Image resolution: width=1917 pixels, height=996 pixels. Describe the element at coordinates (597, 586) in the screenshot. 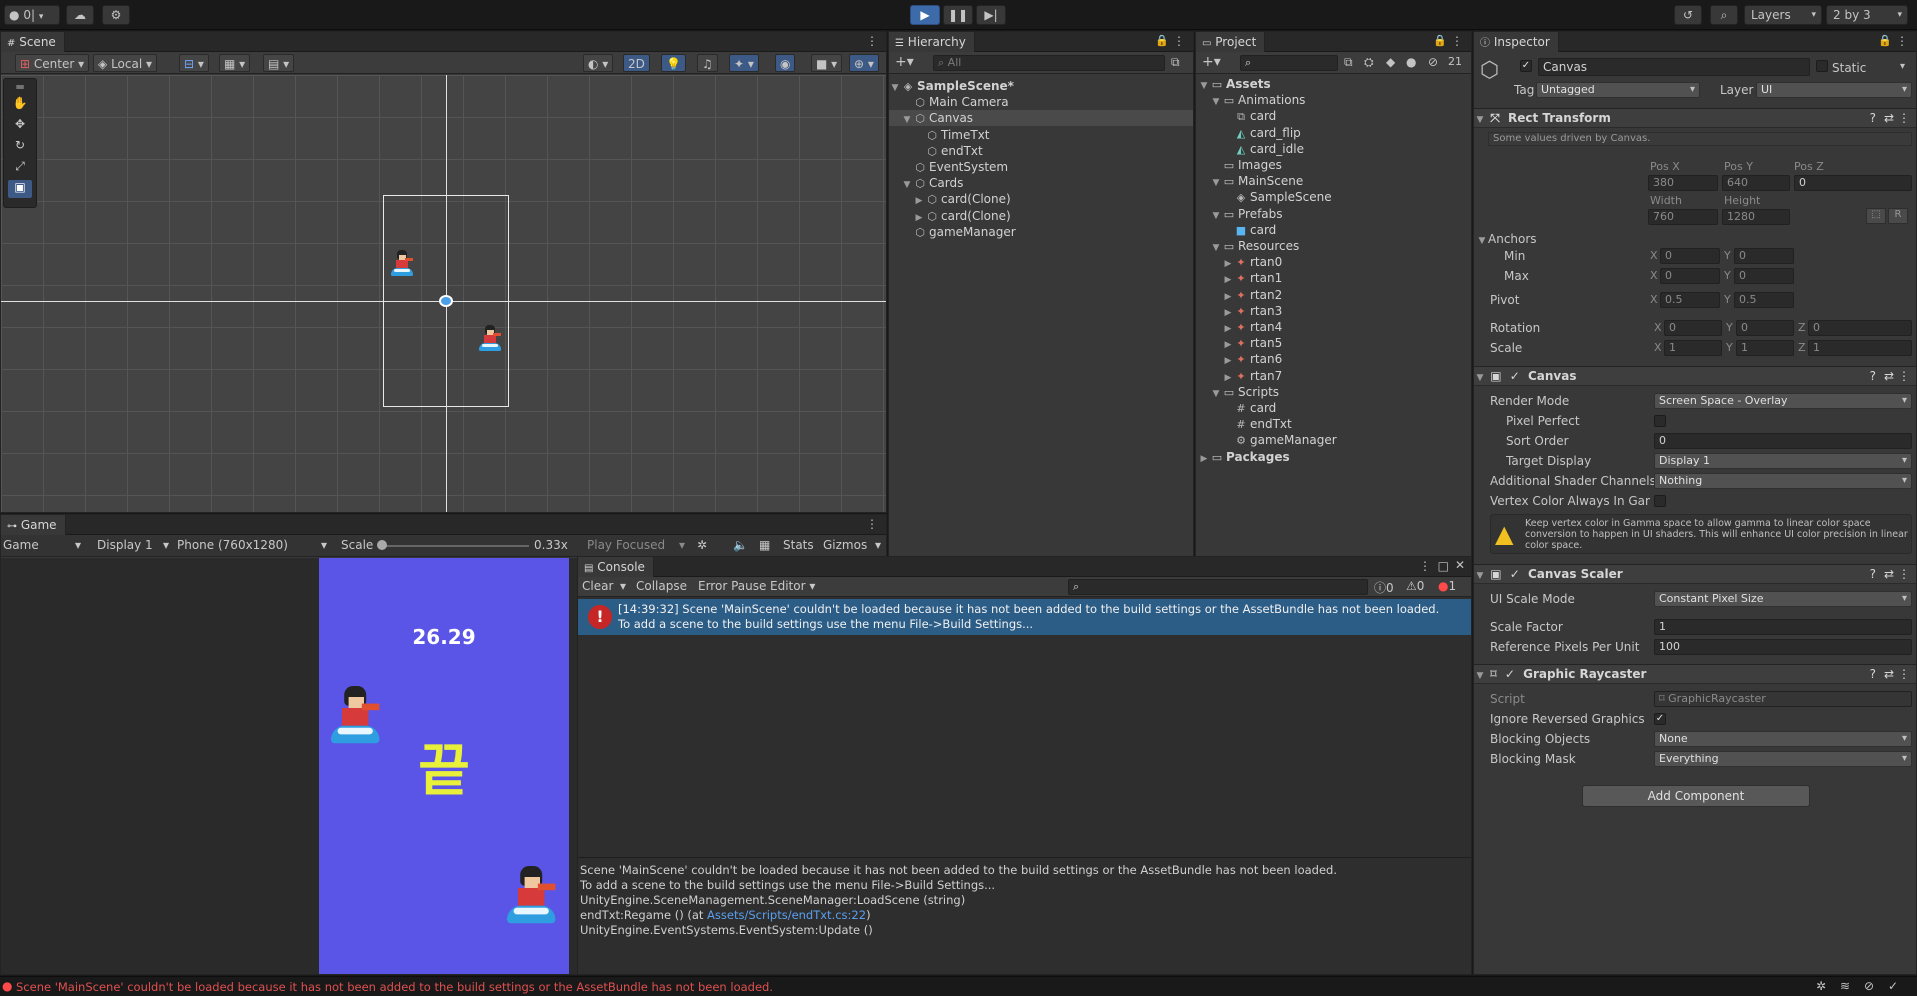

I see `clear-button: Clear` at that location.